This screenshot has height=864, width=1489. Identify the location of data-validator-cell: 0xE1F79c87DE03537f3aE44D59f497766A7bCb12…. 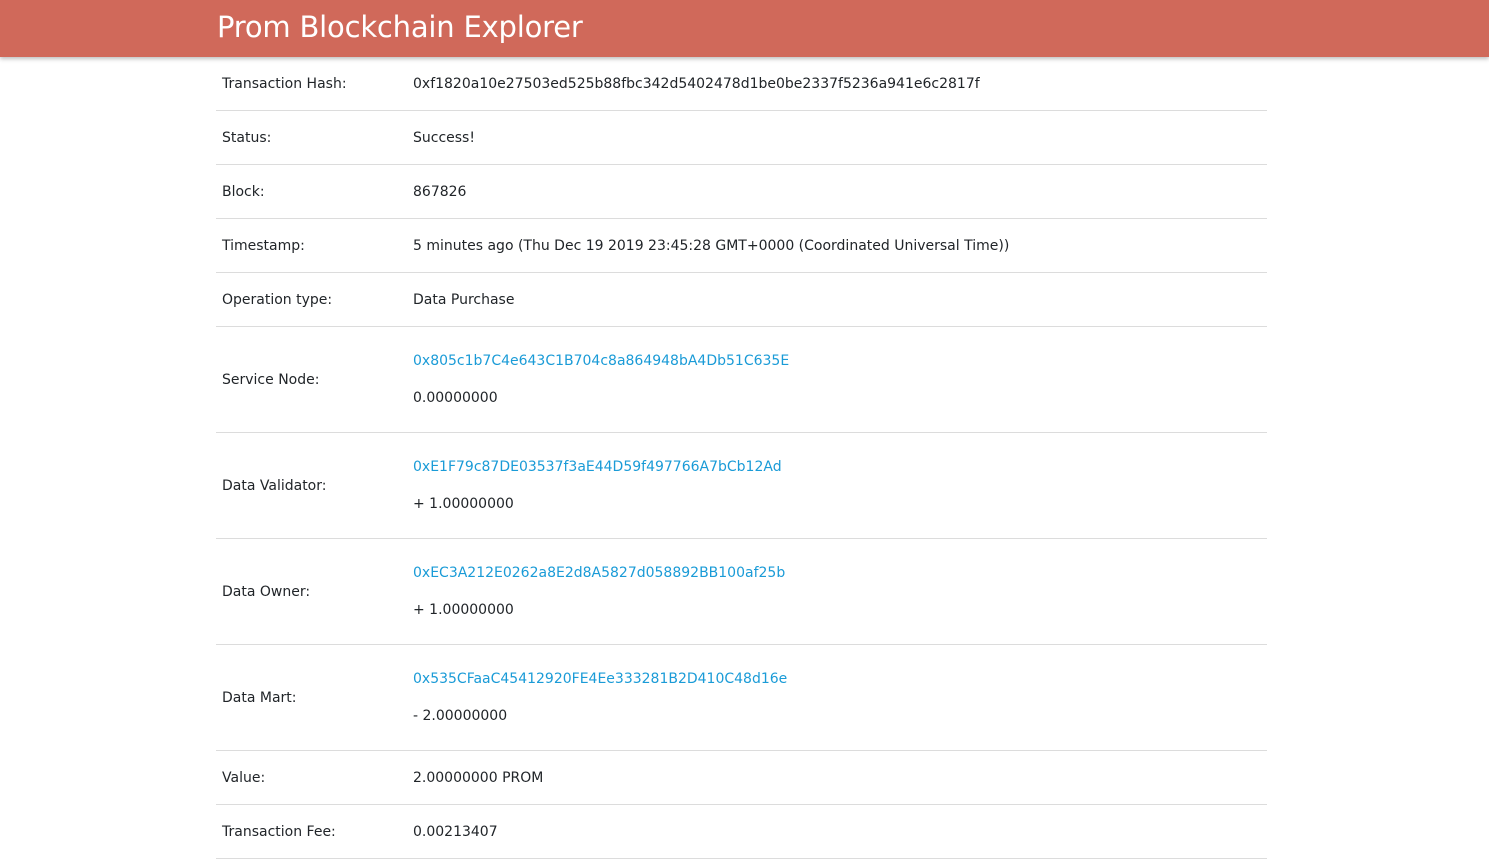
(837, 485).